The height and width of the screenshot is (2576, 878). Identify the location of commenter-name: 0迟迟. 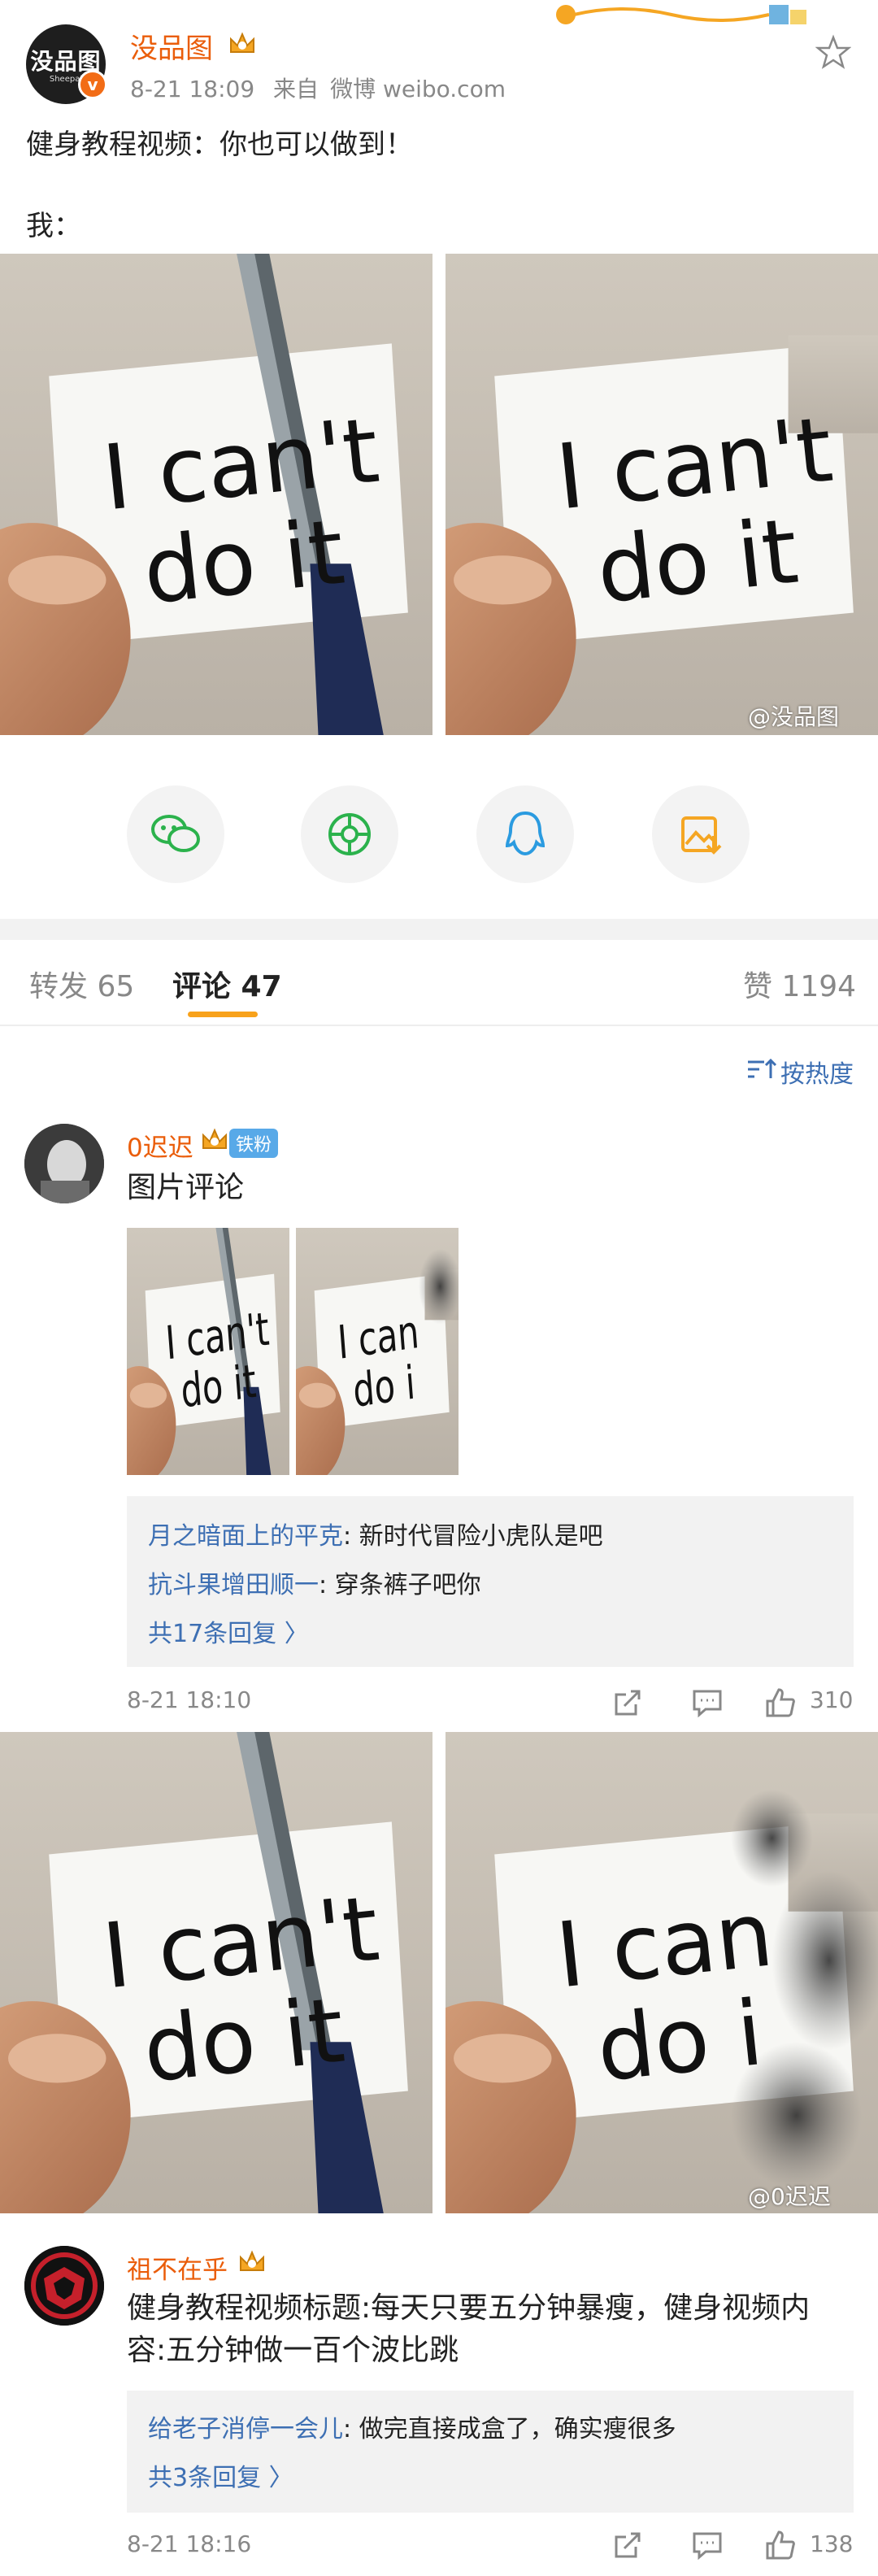
(160, 1145).